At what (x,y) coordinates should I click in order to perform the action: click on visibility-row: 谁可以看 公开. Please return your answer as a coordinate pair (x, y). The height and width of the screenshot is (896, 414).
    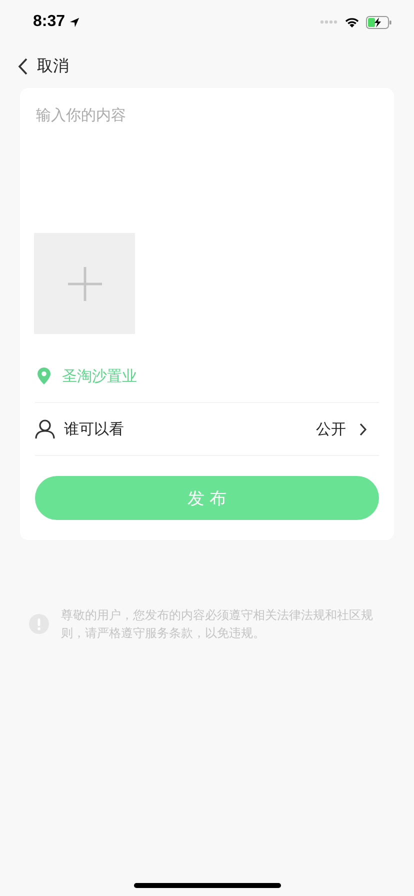
    Looking at the image, I should click on (207, 429).